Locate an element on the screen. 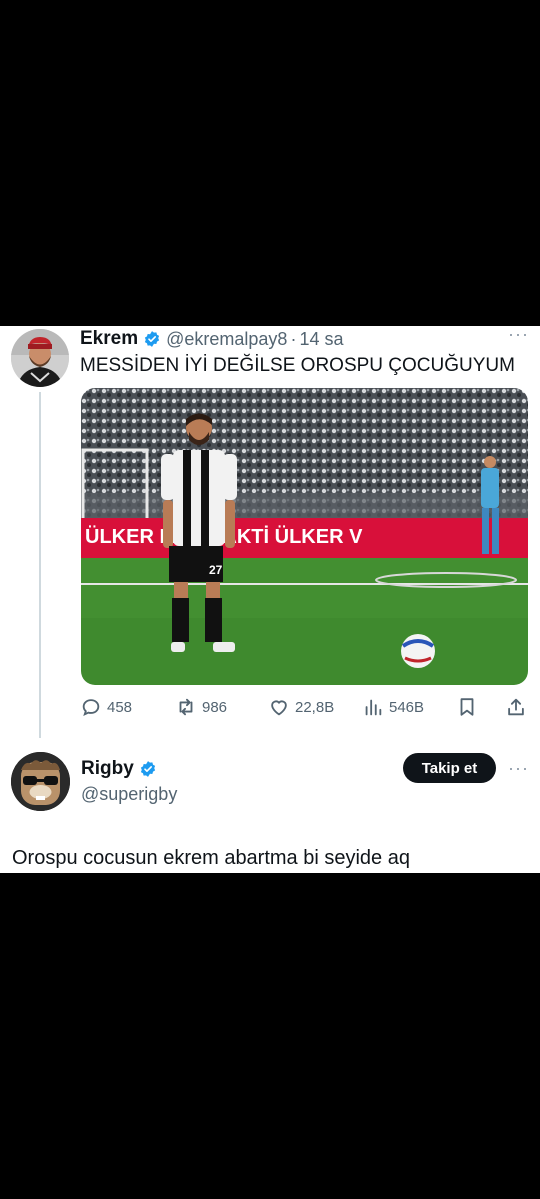 This screenshot has height=1199, width=540. reply-author-avatar is located at coordinates (40, 781).